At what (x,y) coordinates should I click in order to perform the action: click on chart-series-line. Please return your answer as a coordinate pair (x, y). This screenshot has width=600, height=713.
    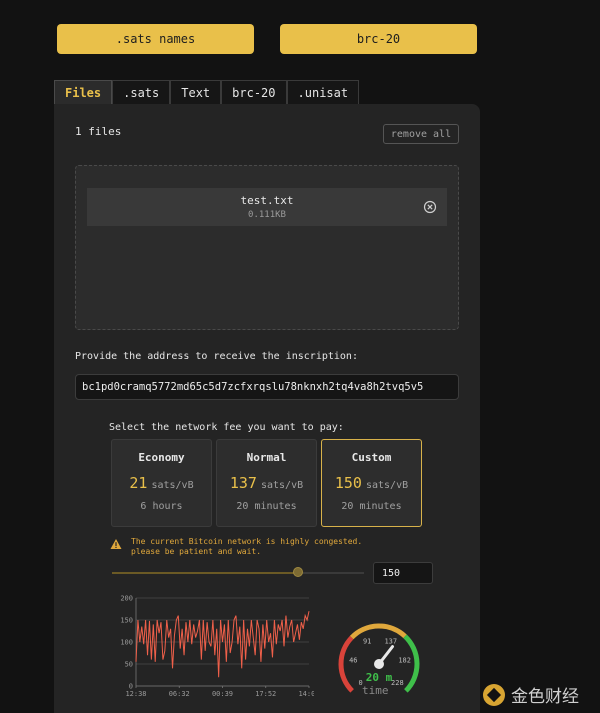
    Looking at the image, I should click on (222, 644).